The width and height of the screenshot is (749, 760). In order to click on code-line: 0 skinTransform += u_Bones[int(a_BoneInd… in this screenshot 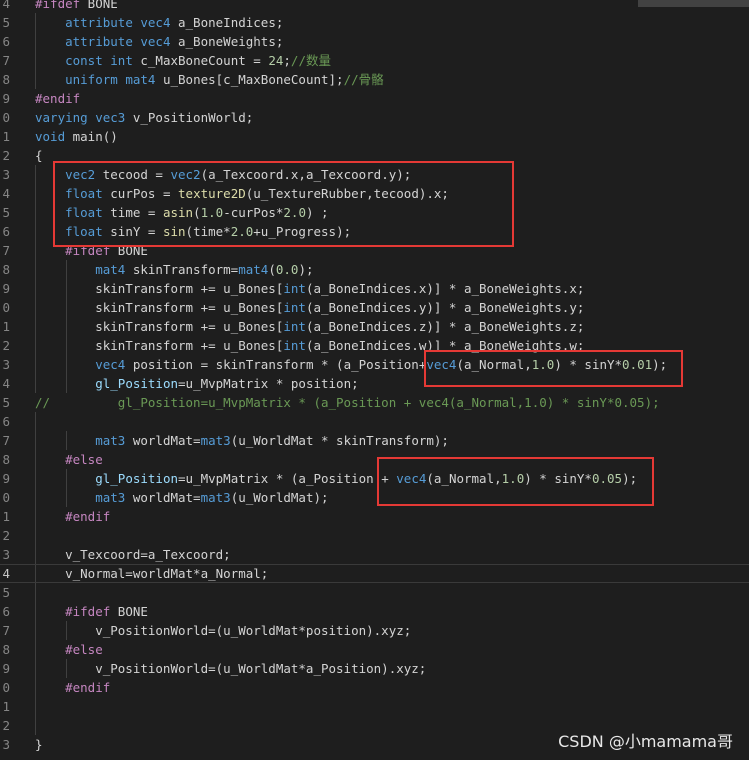, I will do `click(374, 307)`.